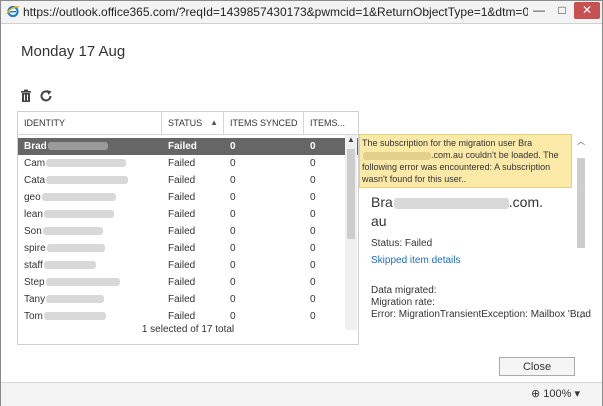 Image resolution: width=603 pixels, height=406 pixels. Describe the element at coordinates (382, 202) in the screenshot. I see `user-email-prefix: Bra` at that location.